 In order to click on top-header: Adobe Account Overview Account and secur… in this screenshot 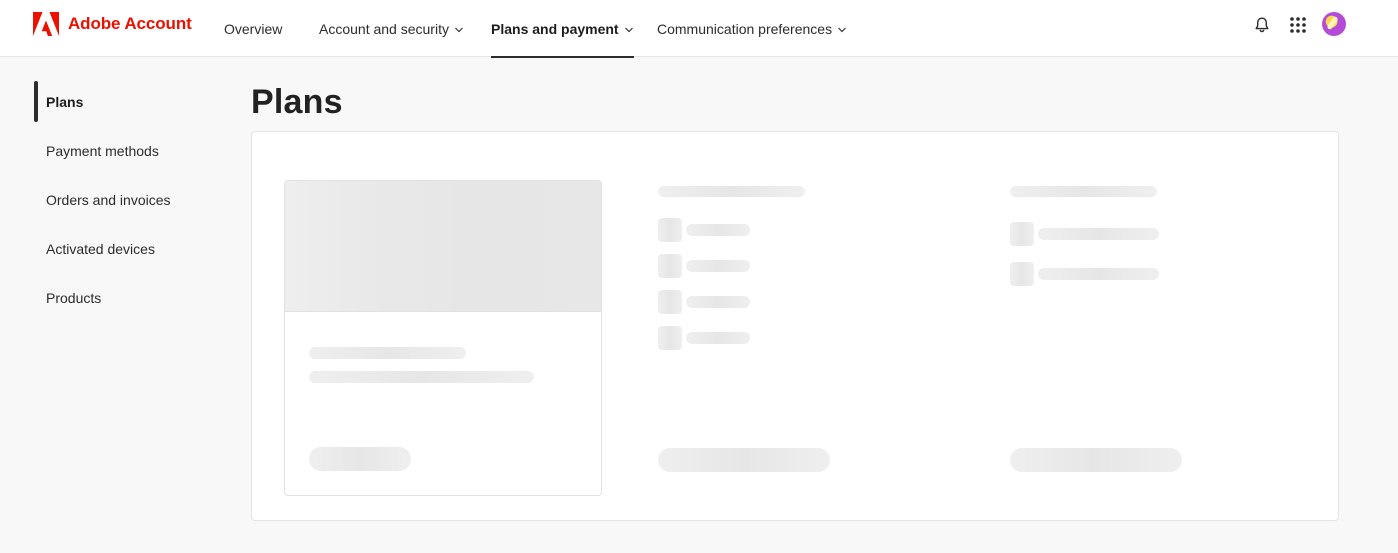, I will do `click(699, 29)`.